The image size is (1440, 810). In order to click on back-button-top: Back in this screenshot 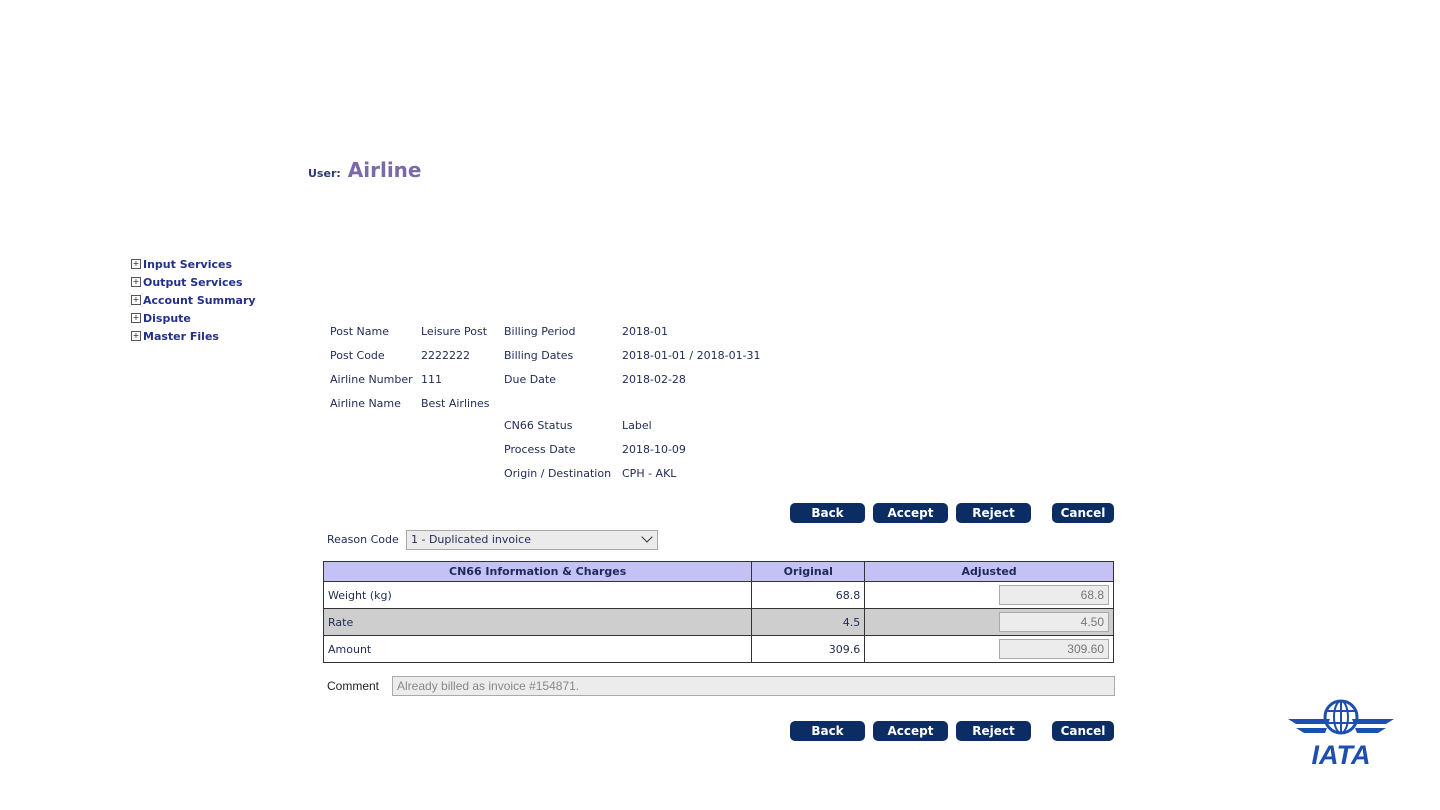, I will do `click(827, 513)`.